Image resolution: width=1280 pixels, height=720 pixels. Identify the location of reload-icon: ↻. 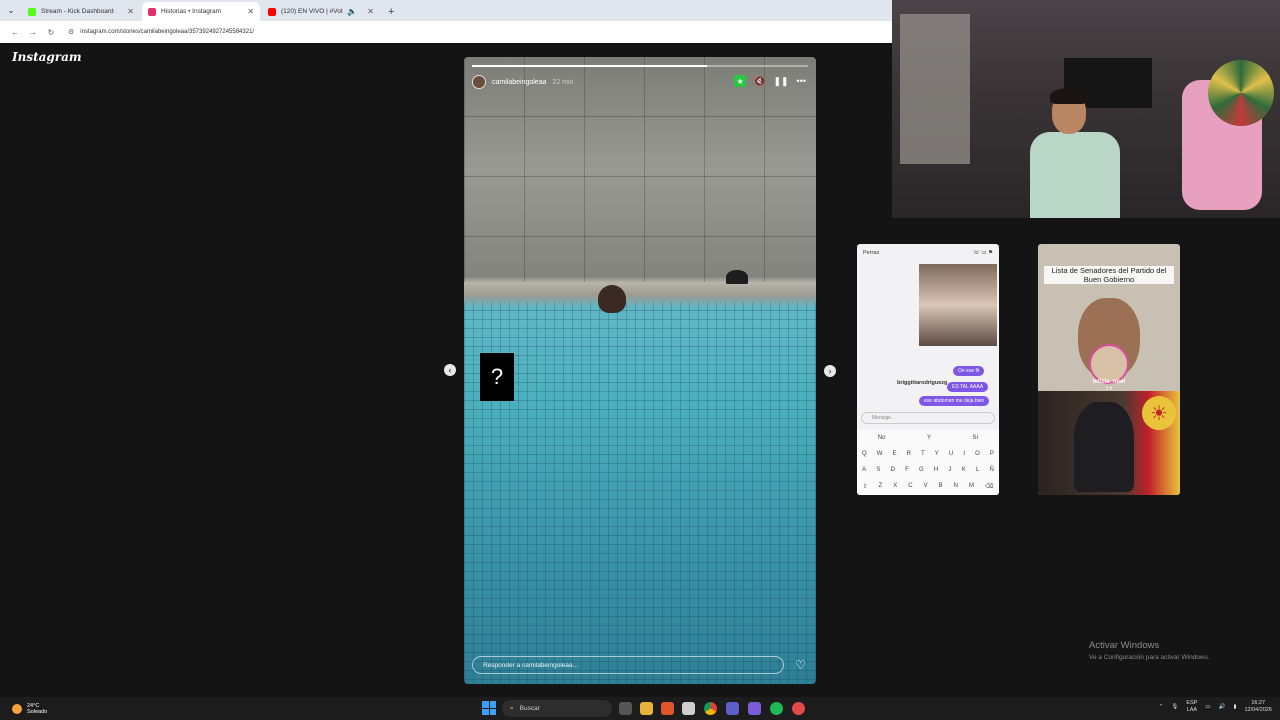
(51, 32).